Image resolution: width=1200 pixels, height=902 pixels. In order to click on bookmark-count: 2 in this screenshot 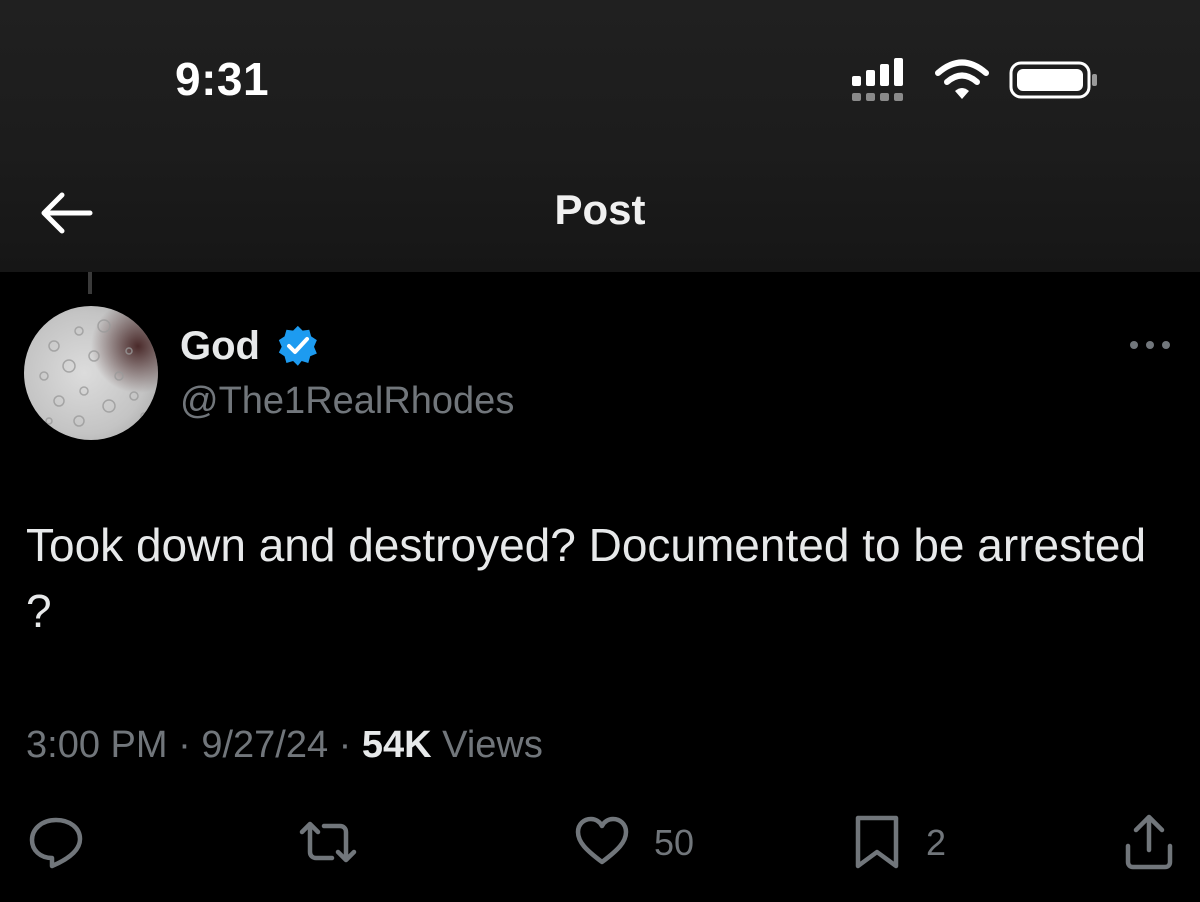, I will do `click(936, 842)`.